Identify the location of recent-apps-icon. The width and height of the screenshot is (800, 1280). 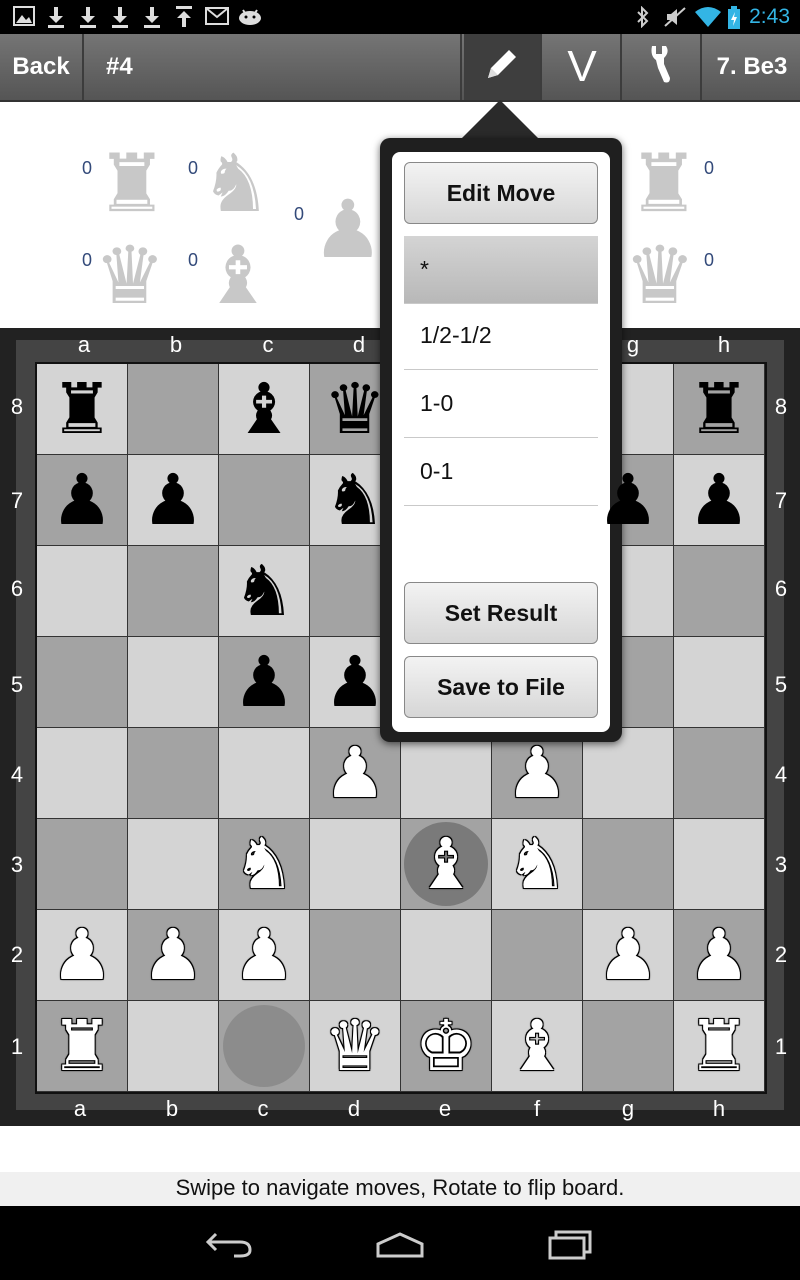
(570, 1244).